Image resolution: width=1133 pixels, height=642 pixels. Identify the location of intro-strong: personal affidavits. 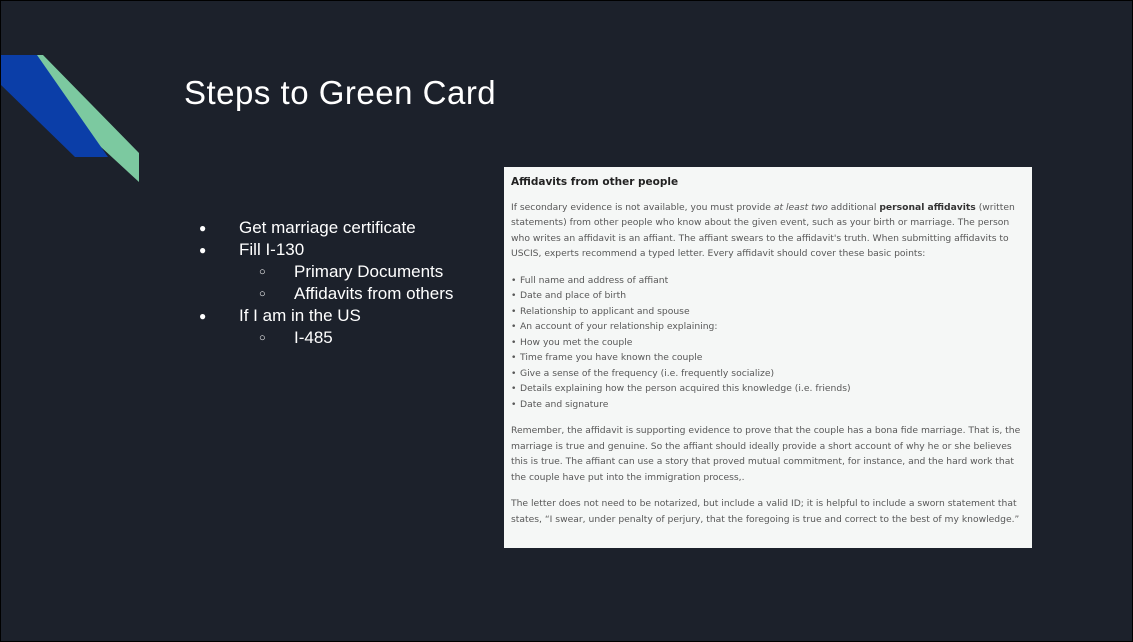
(927, 207).